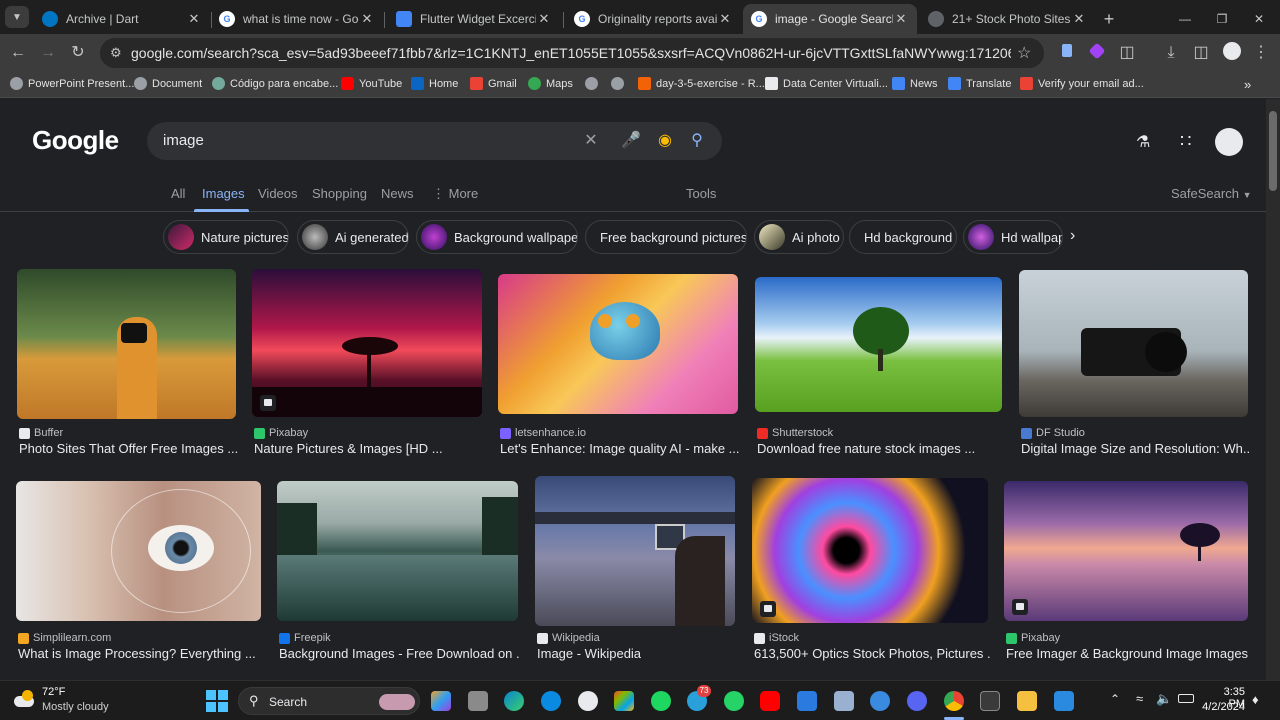  Describe the element at coordinates (880, 701) in the screenshot. I see `network-app-icon` at that location.